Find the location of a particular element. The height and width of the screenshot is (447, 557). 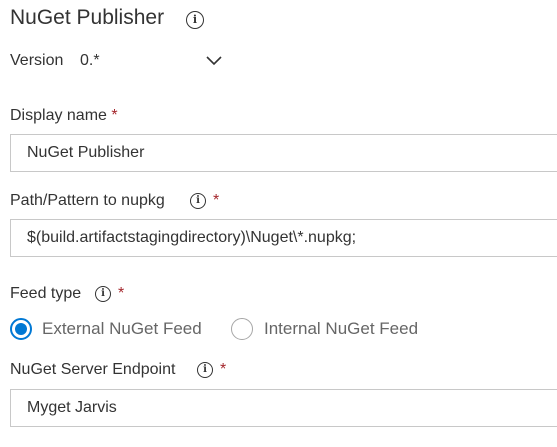

radio-external-feed: External NuGet Feed is located at coordinates (110, 329).